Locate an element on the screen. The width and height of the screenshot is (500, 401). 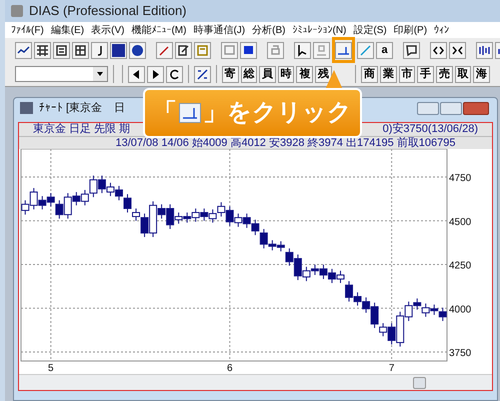
screen-button is located at coordinates (248, 50).